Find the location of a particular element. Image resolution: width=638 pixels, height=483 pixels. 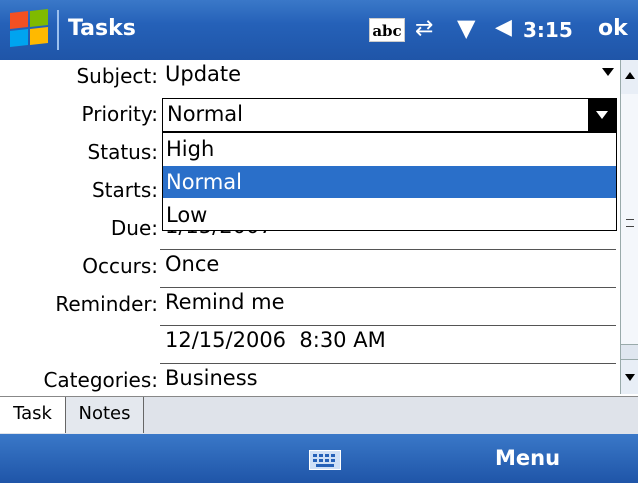

menu-bar: Menu is located at coordinates (319, 458).